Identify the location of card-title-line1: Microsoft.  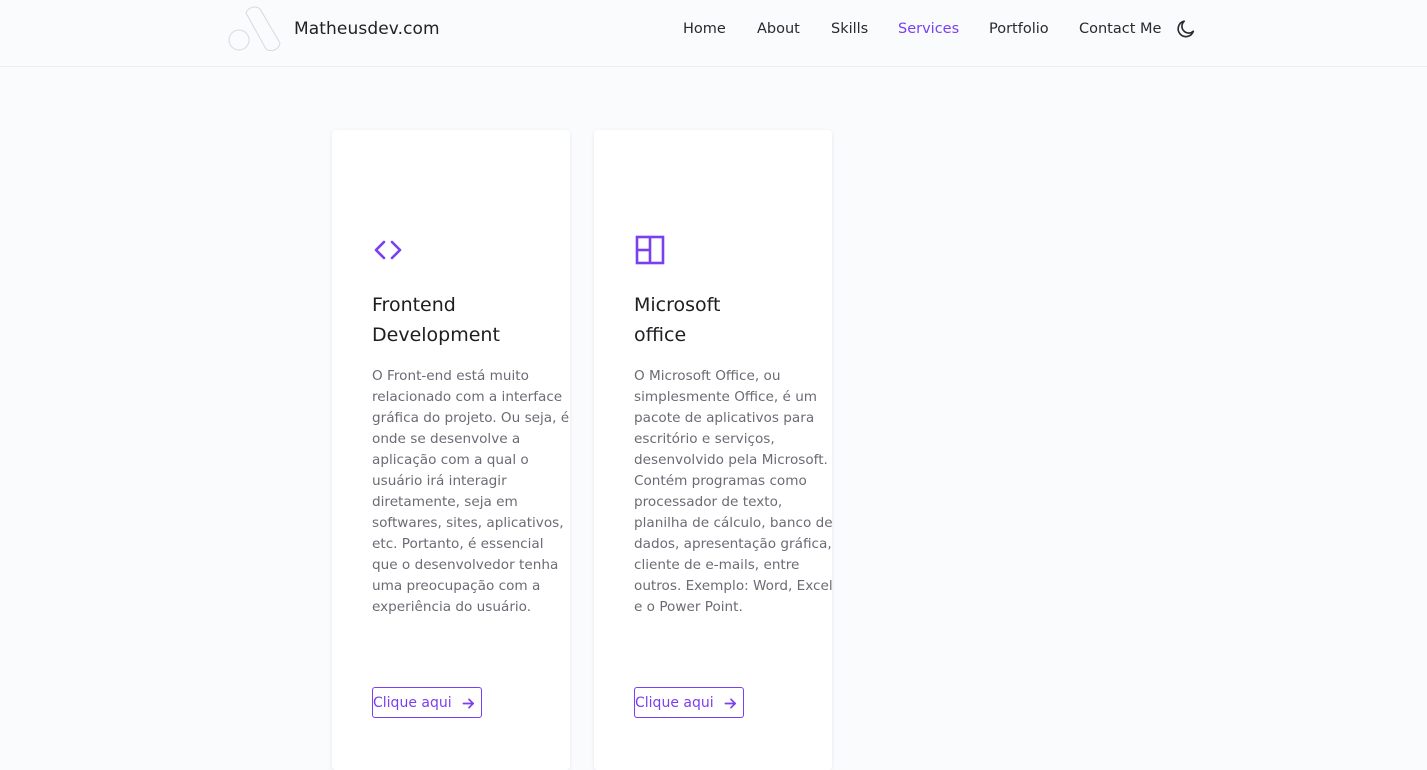
(677, 305).